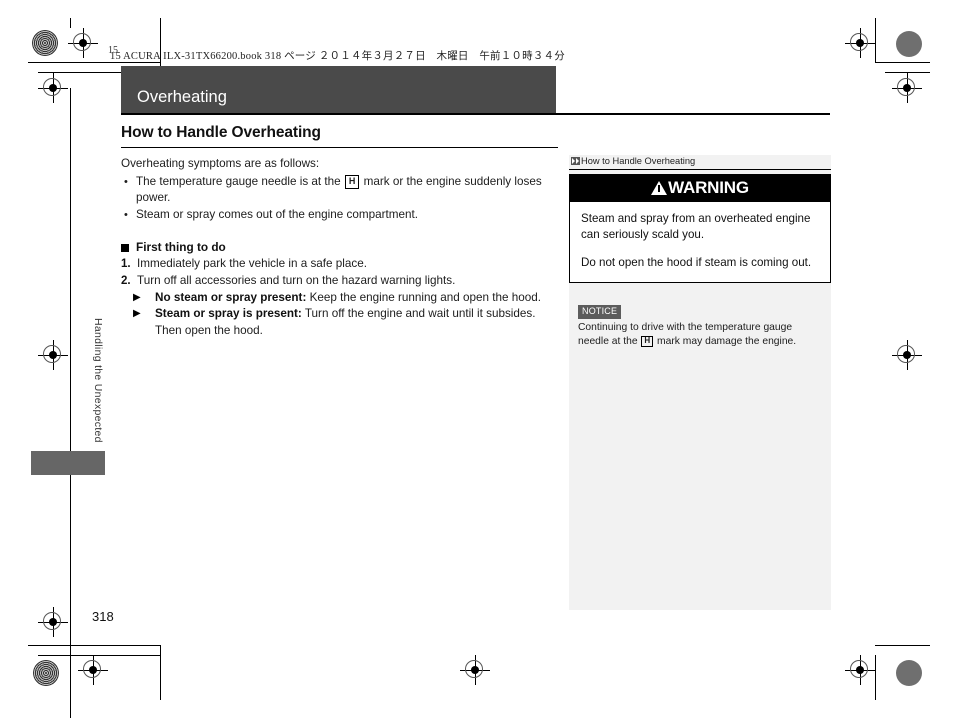  Describe the element at coordinates (339, 247) in the screenshot. I see `subsection-heading: First thing to do` at that location.